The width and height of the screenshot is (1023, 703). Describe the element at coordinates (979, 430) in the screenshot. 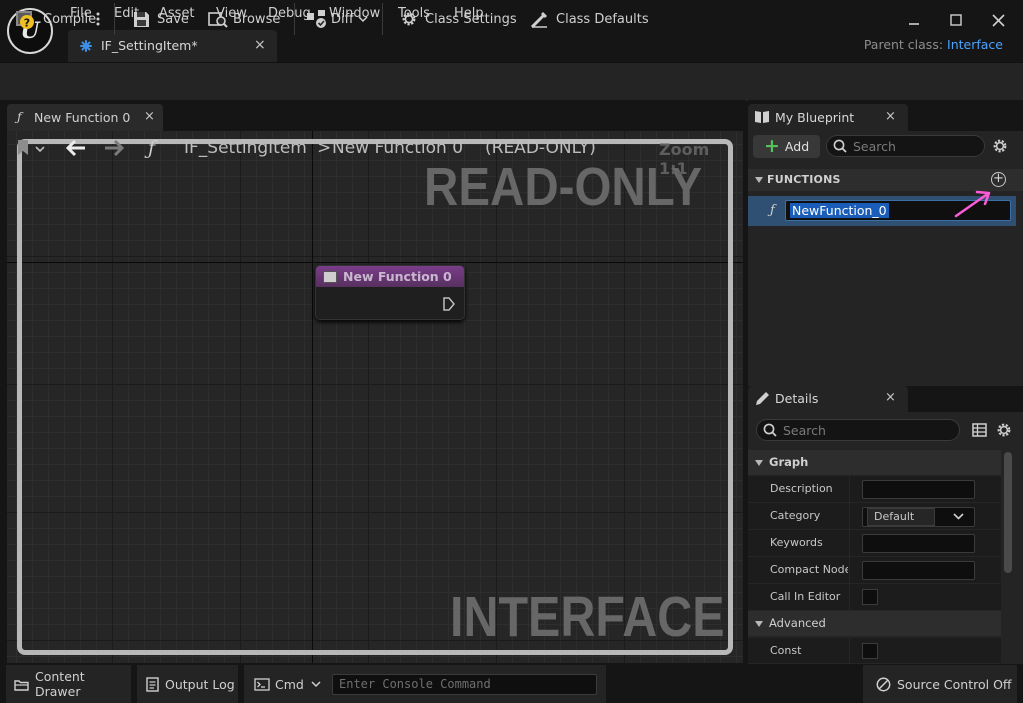

I see `table-view-icon` at that location.